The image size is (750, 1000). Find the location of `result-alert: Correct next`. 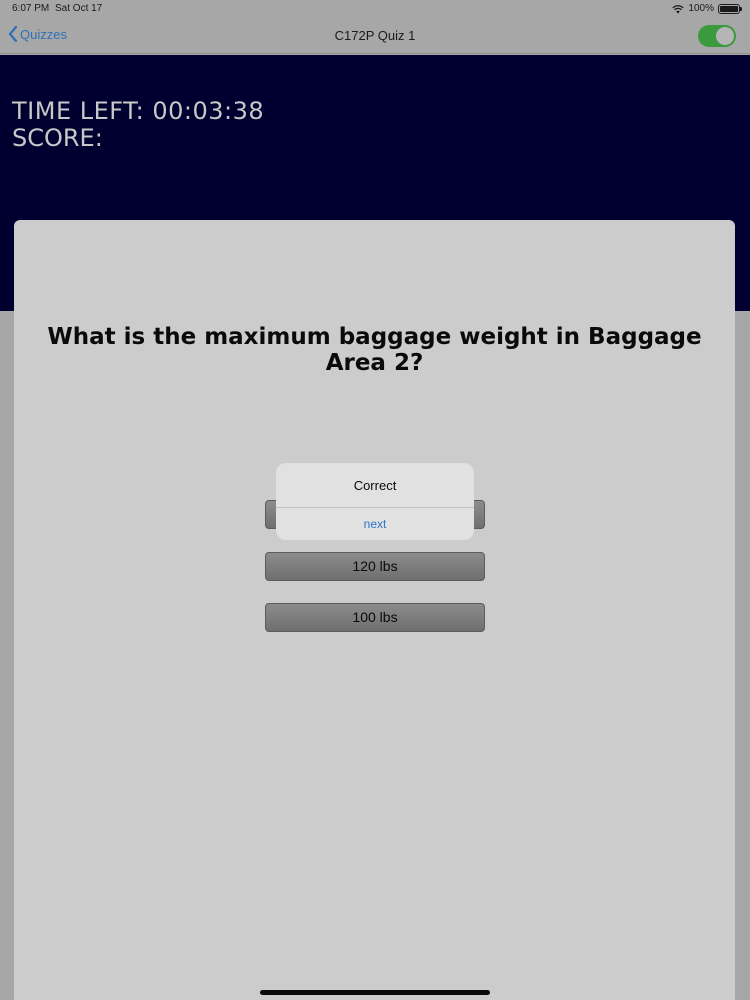

result-alert: Correct next is located at coordinates (375, 501).